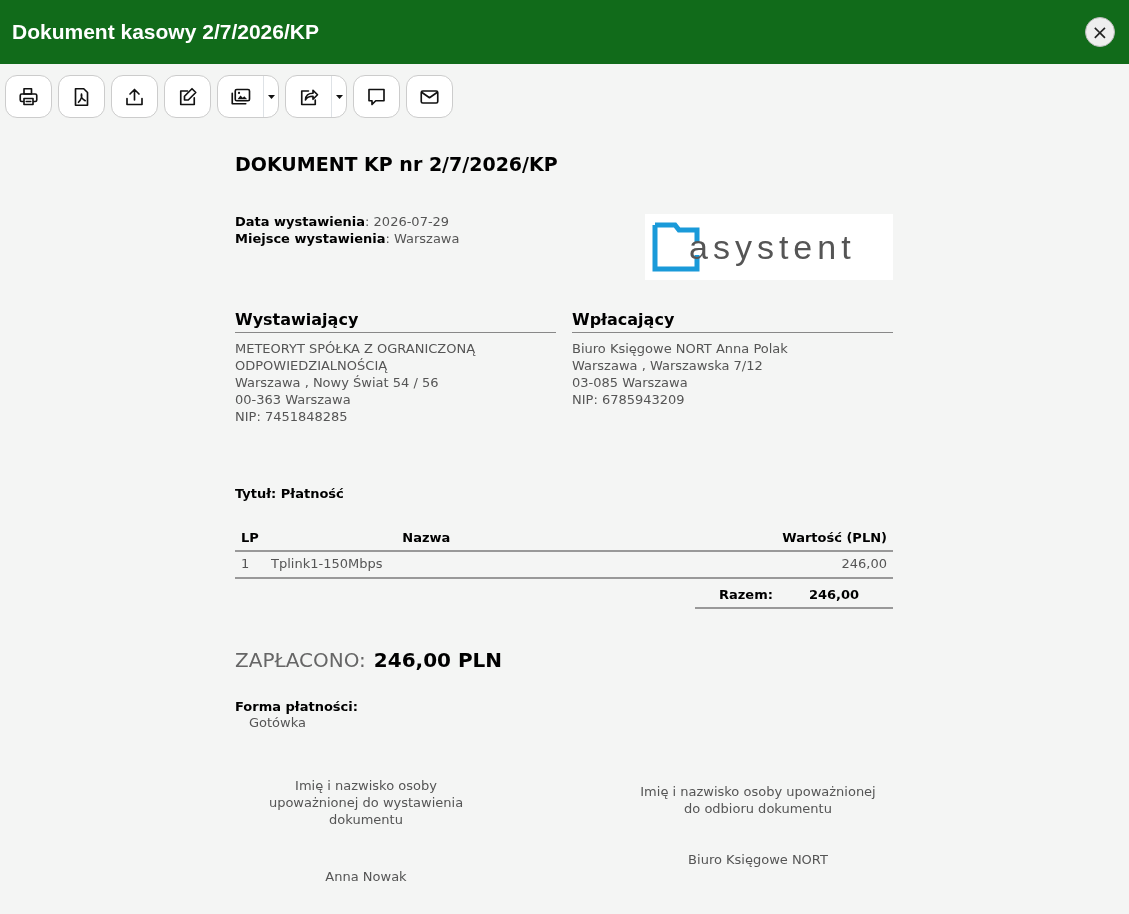 This screenshot has width=1129, height=914. I want to click on address-line: Biuro Księgowe NORT Anna Polak, so click(680, 350).